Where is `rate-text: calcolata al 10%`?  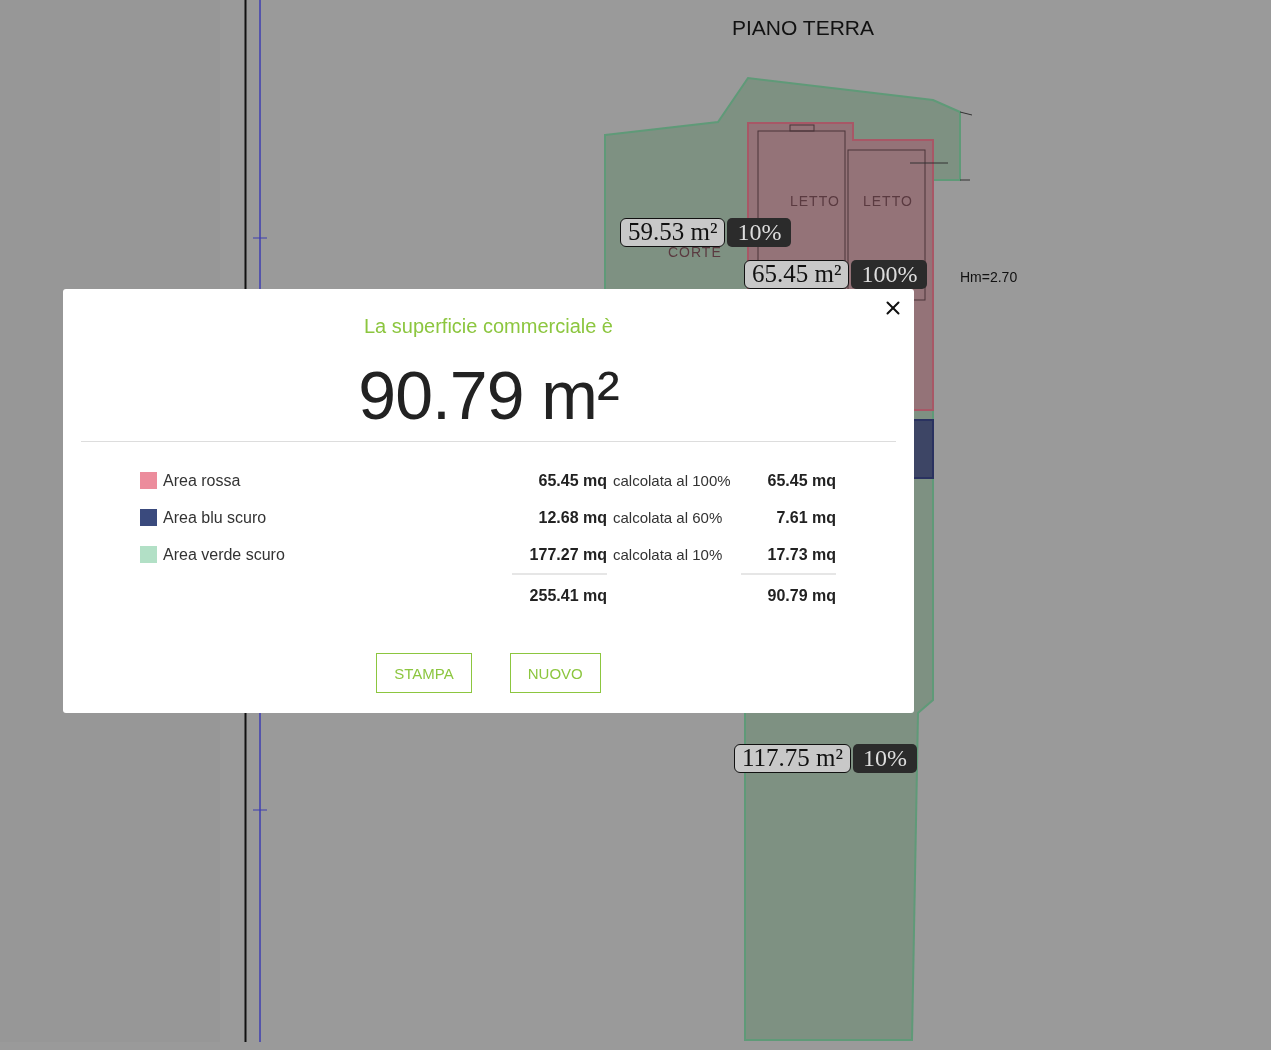
rate-text: calcolata al 10% is located at coordinates (668, 555).